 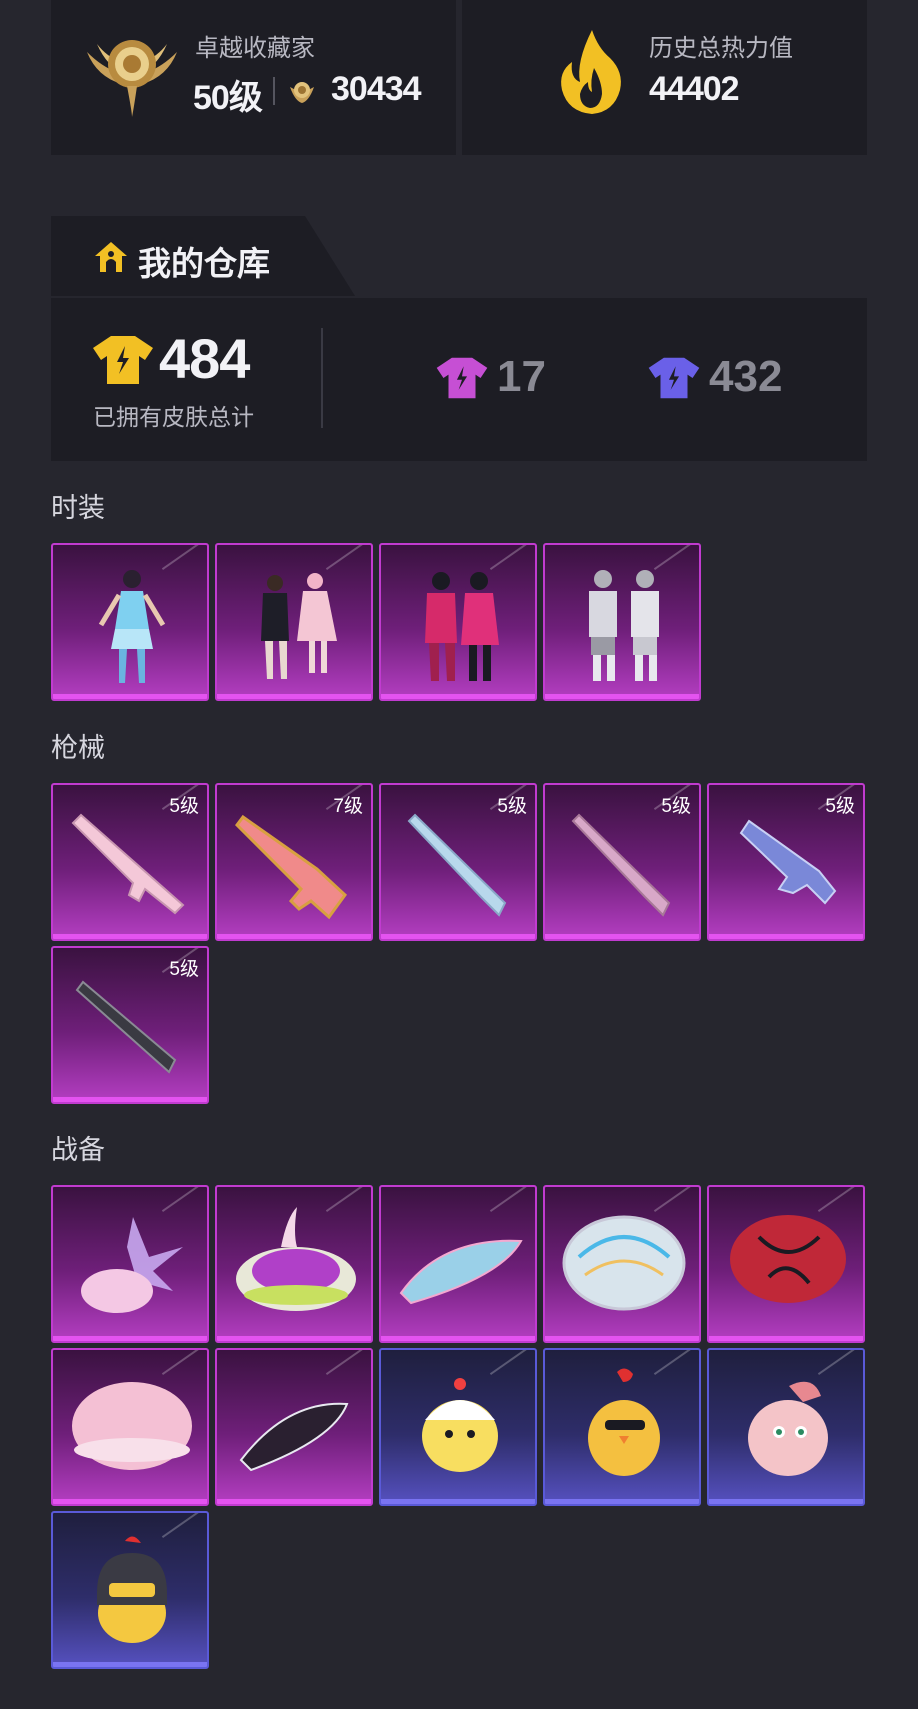 What do you see at coordinates (204, 358) in the screenshot?
I see `total-count: 484` at bounding box center [204, 358].